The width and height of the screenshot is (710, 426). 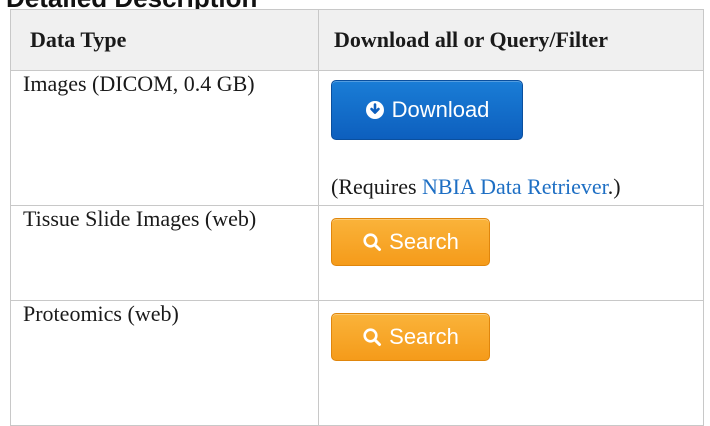 I want to click on header-download-query: Download all or Query/Filter, so click(x=511, y=40).